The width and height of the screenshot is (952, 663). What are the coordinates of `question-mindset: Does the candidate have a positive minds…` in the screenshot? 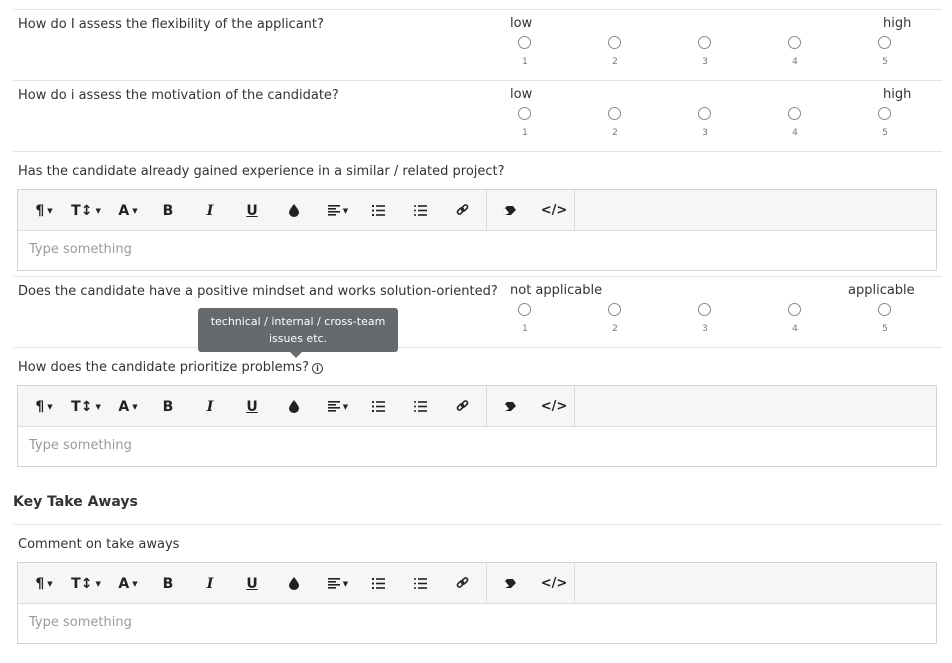 It's located at (258, 291).